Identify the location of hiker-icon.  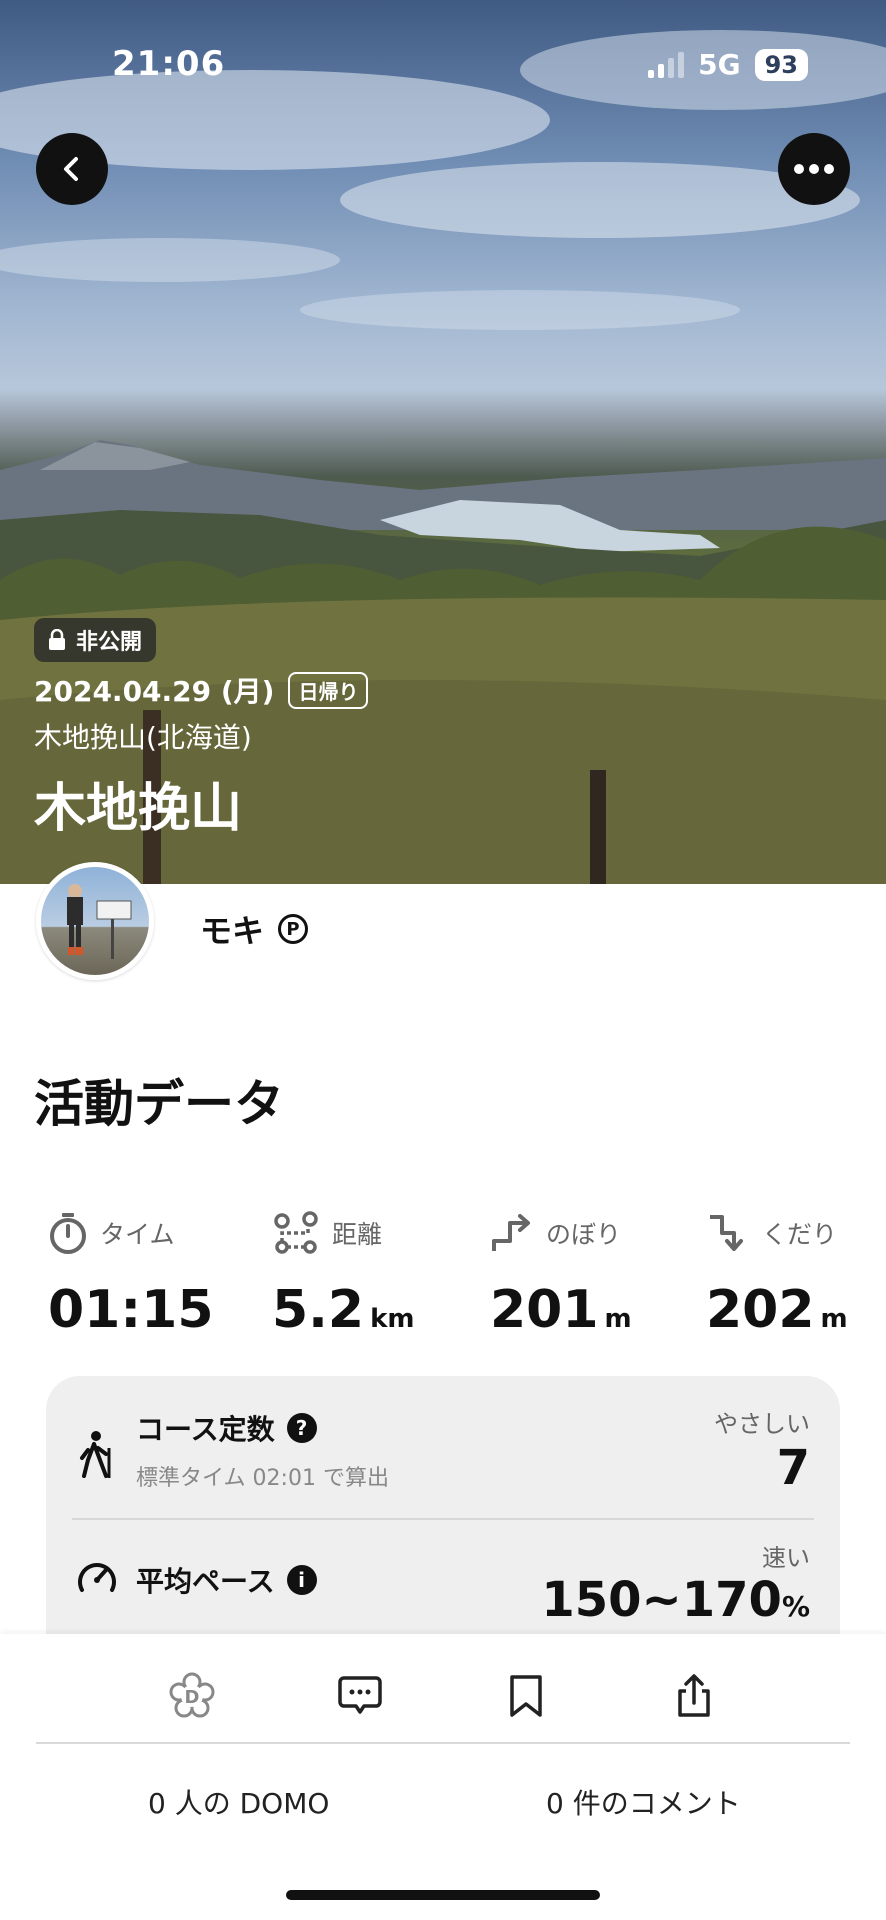
(95, 1454).